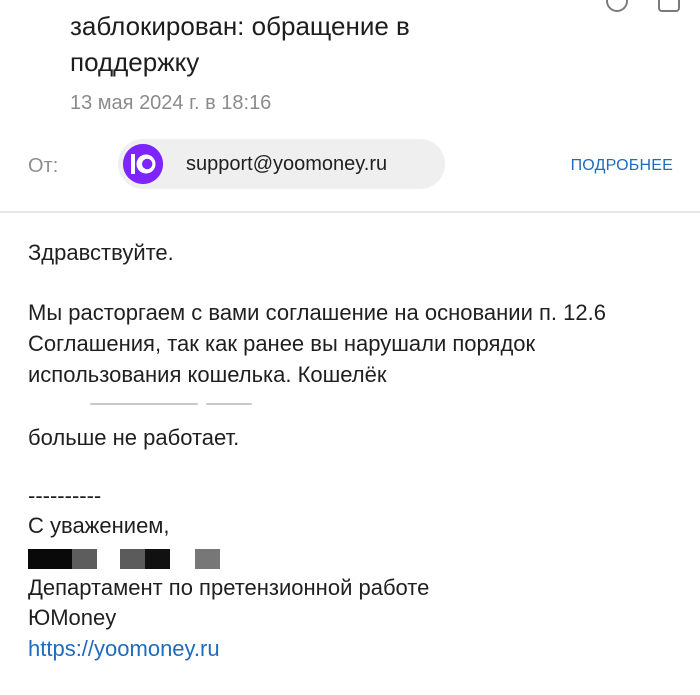 The height and width of the screenshot is (695, 700). What do you see at coordinates (229, 587) in the screenshot?
I see `department-text: Департамент по претензионной работе` at bounding box center [229, 587].